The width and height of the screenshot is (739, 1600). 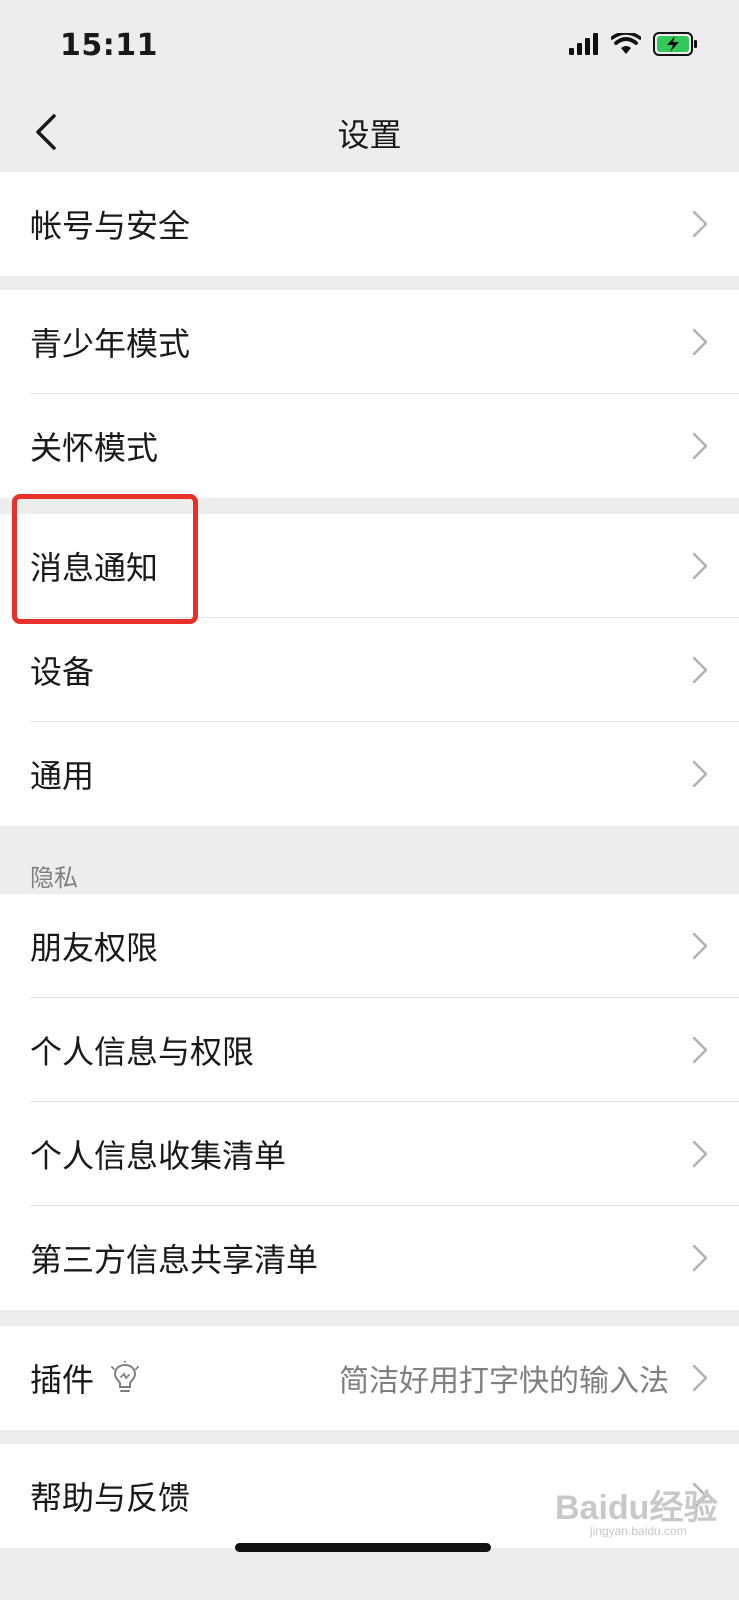 I want to click on settings-item-label: 个人信息与权限, so click(x=142, y=1052).